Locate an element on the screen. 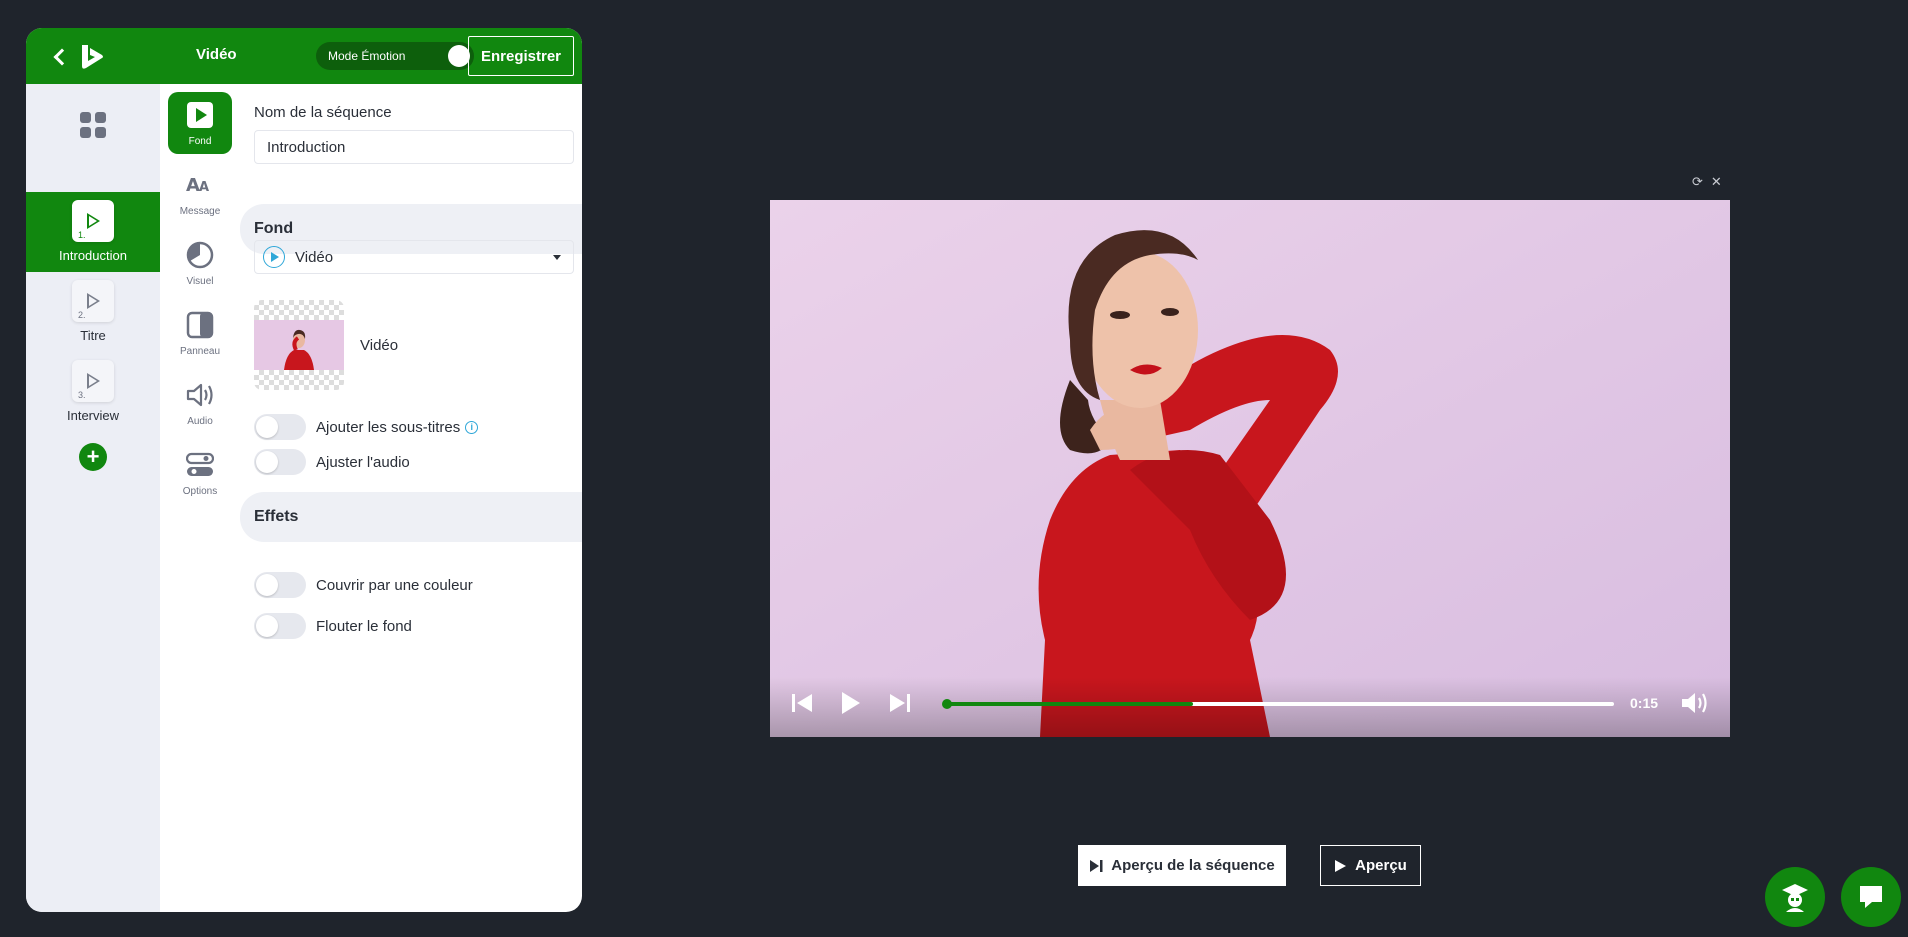 The height and width of the screenshot is (937, 1908). play-next-icon is located at coordinates (1096, 865).